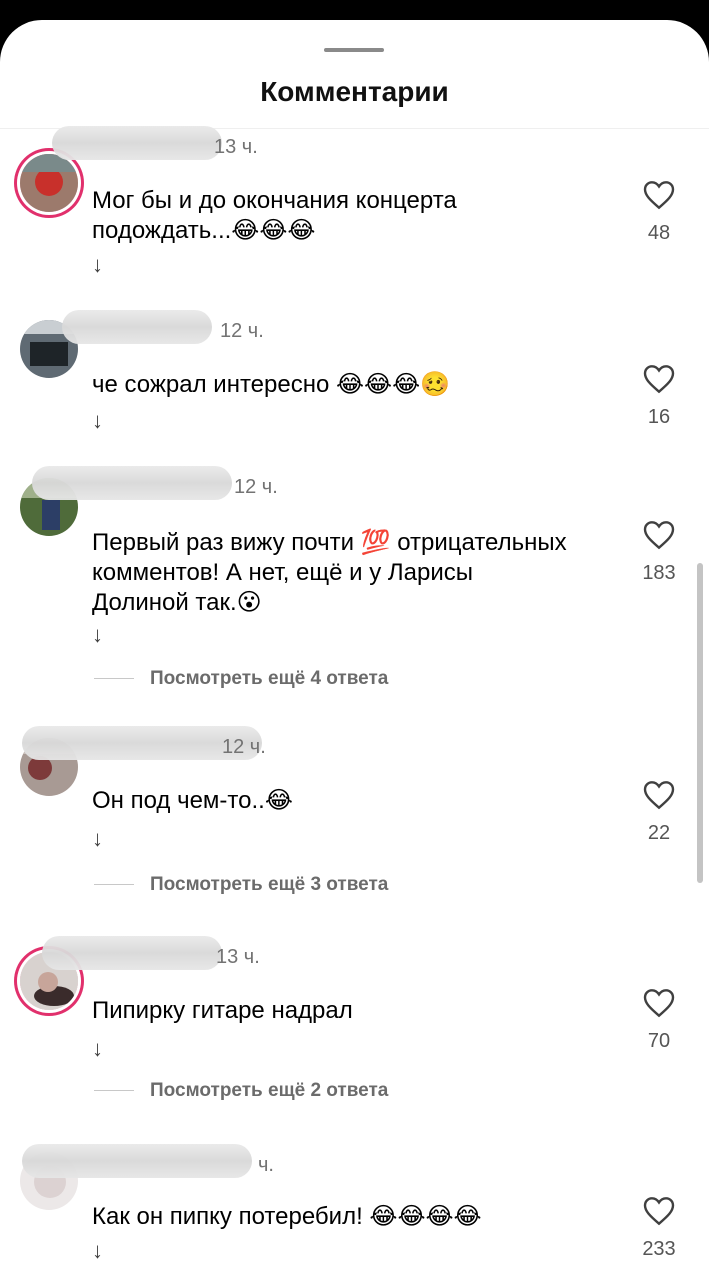  Describe the element at coordinates (659, 1228) in the screenshot. I see `like-button: 233` at that location.